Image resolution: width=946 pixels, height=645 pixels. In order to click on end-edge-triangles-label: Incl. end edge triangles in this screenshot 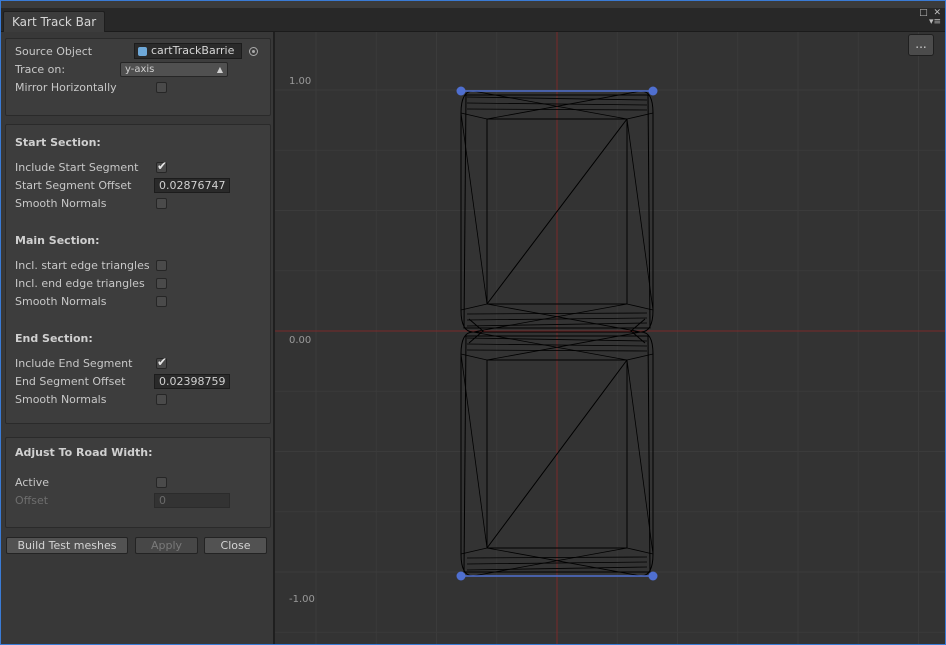, I will do `click(80, 283)`.